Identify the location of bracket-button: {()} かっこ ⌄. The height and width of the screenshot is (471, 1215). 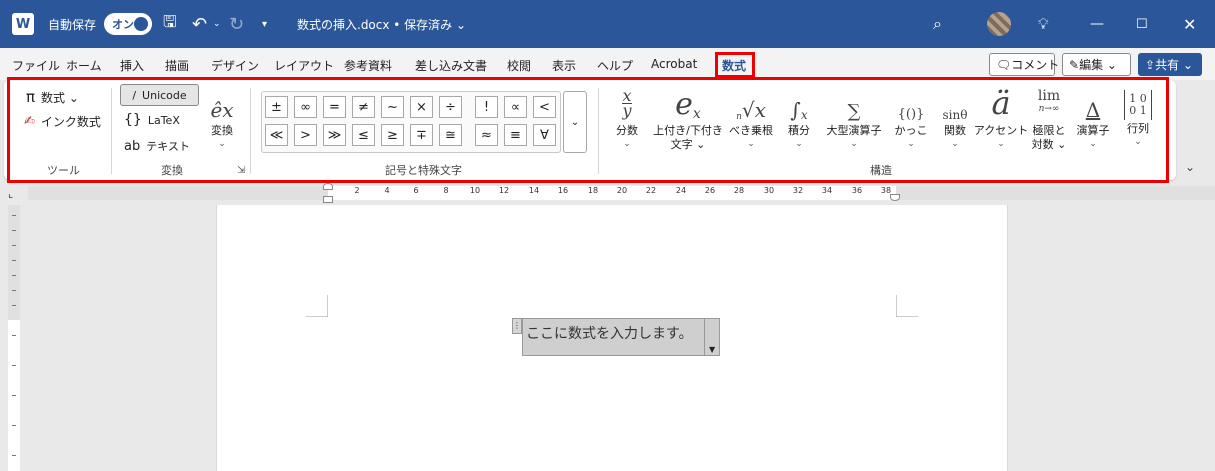
(911, 116).